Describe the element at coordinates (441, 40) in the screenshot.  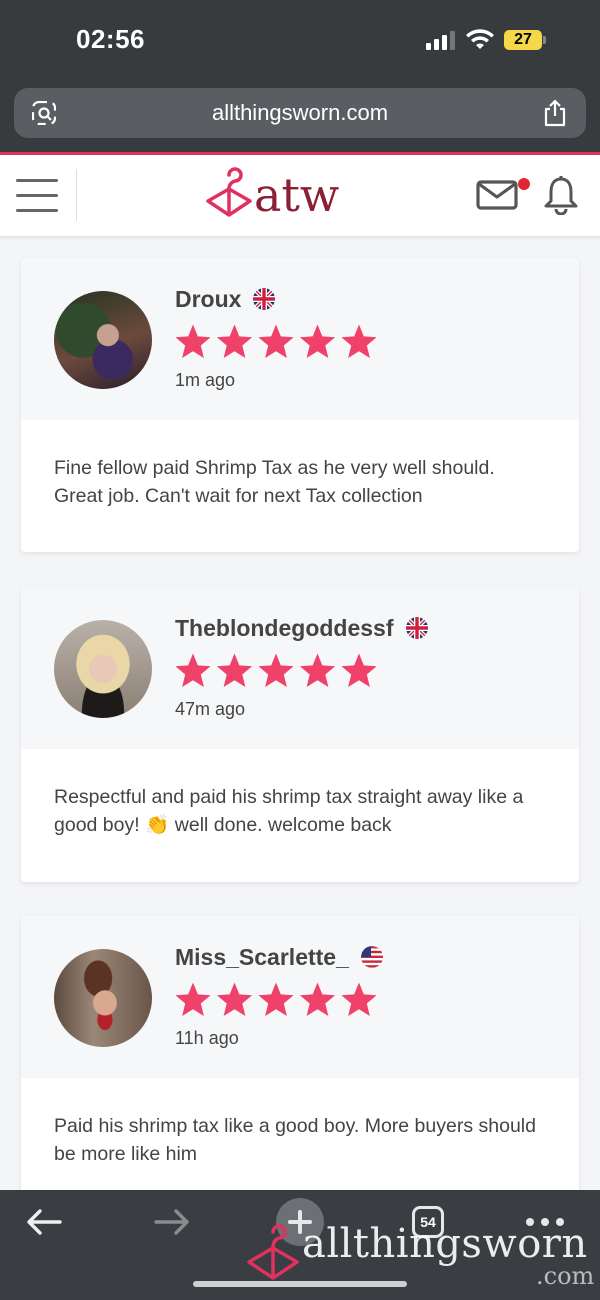
I see `signal-icon` at that location.